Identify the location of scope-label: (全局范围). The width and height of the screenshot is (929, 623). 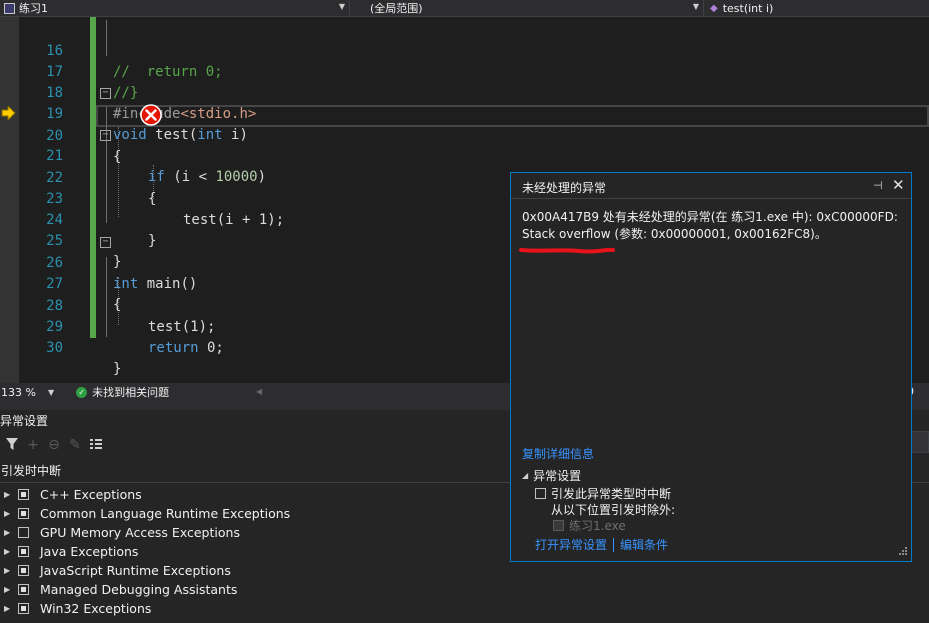
(396, 8).